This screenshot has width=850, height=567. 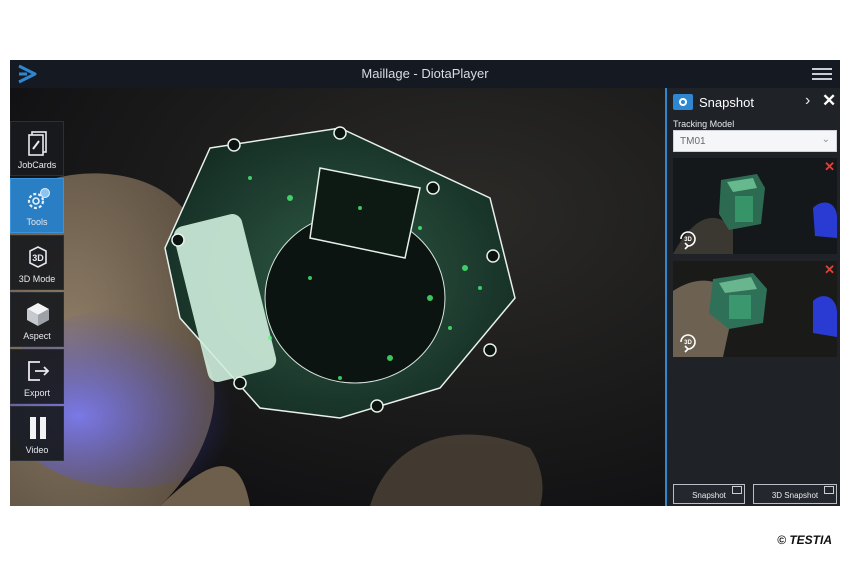 What do you see at coordinates (37, 450) in the screenshot?
I see `toolbar-label-video: Video` at bounding box center [37, 450].